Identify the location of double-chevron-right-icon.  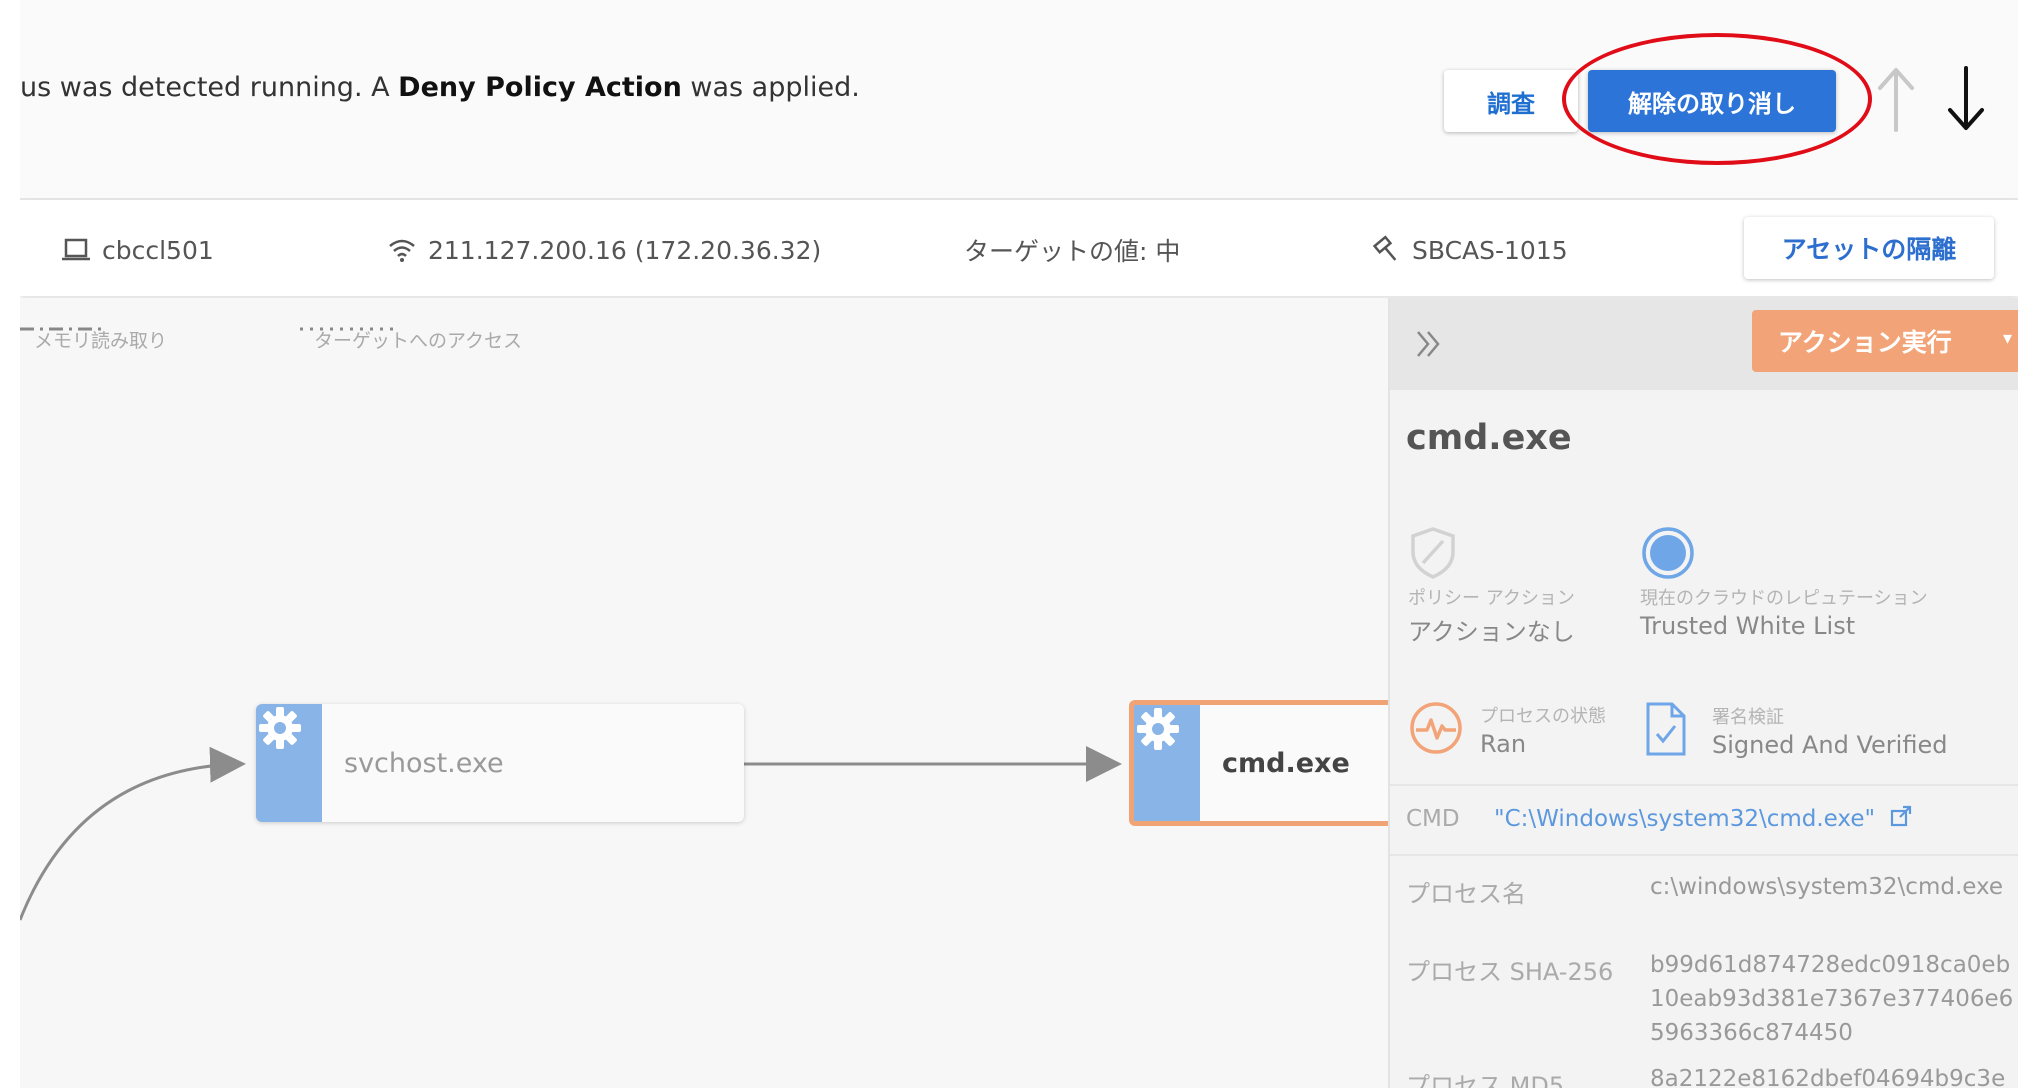
(1429, 346).